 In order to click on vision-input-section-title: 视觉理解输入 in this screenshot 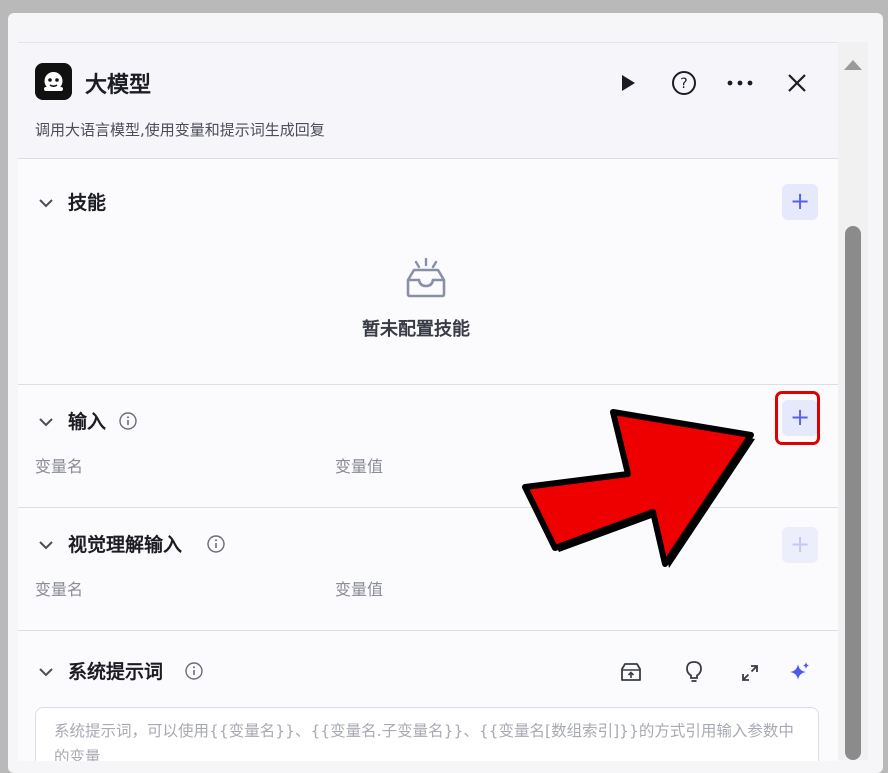, I will do `click(125, 545)`.